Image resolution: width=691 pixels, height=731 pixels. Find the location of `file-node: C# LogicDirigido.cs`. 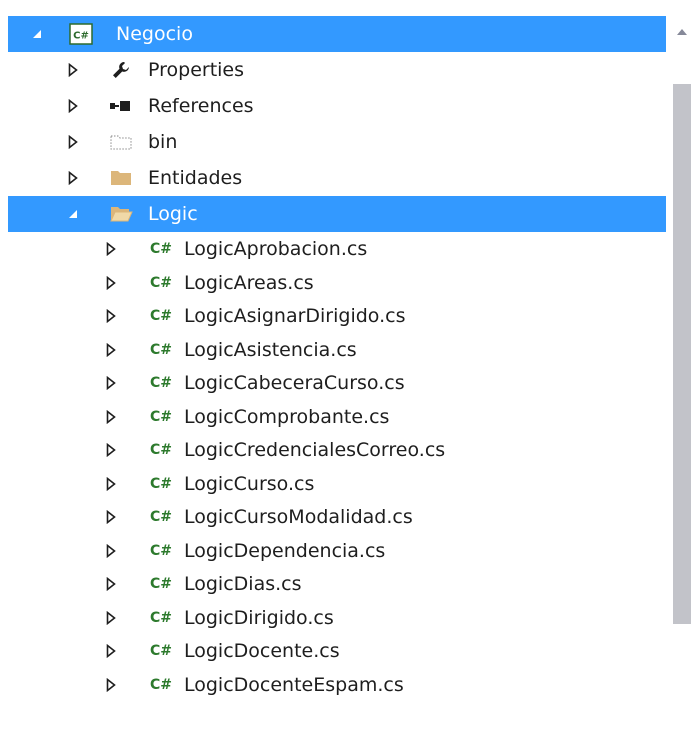

file-node: C# LogicDirigido.cs is located at coordinates (337, 618).